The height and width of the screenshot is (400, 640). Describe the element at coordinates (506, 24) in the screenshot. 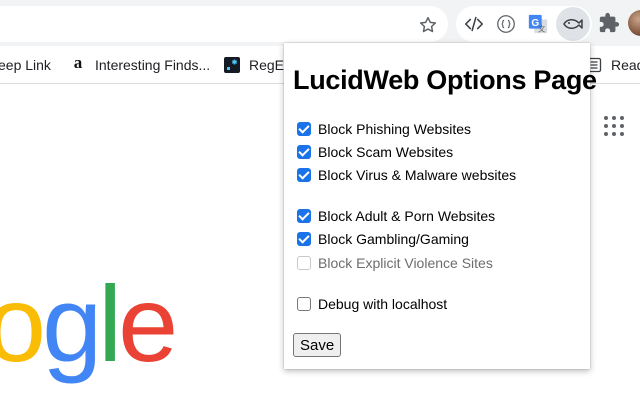

I see `brackets-extension-icon` at that location.